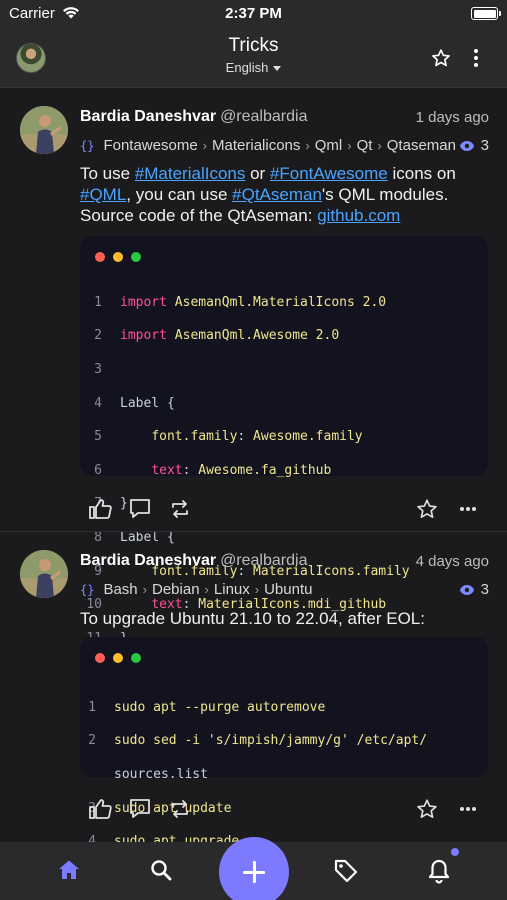 This screenshot has width=507, height=900. Describe the element at coordinates (179, 194) in the screenshot. I see `text-segment: , you can use` at that location.